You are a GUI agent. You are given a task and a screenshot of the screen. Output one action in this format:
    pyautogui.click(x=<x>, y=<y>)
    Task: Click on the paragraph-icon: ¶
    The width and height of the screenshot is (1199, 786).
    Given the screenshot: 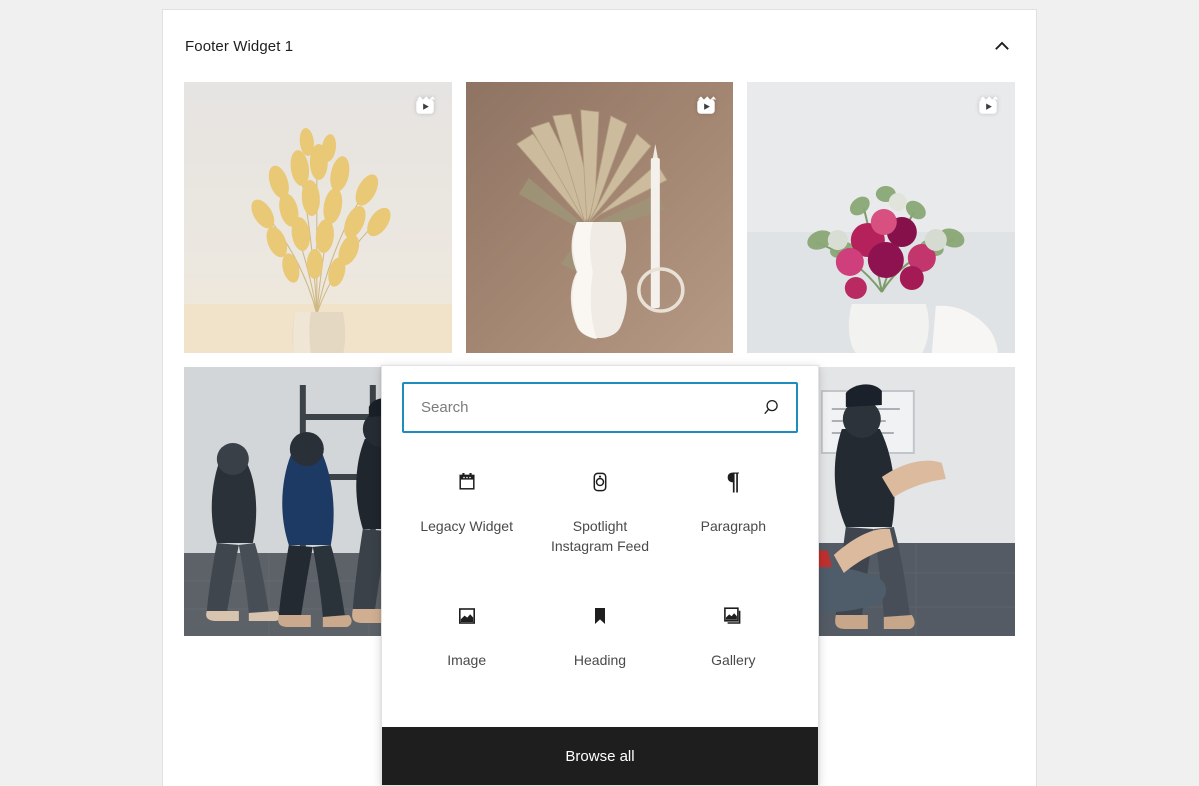 What is the action you would take?
    pyautogui.click(x=733, y=482)
    